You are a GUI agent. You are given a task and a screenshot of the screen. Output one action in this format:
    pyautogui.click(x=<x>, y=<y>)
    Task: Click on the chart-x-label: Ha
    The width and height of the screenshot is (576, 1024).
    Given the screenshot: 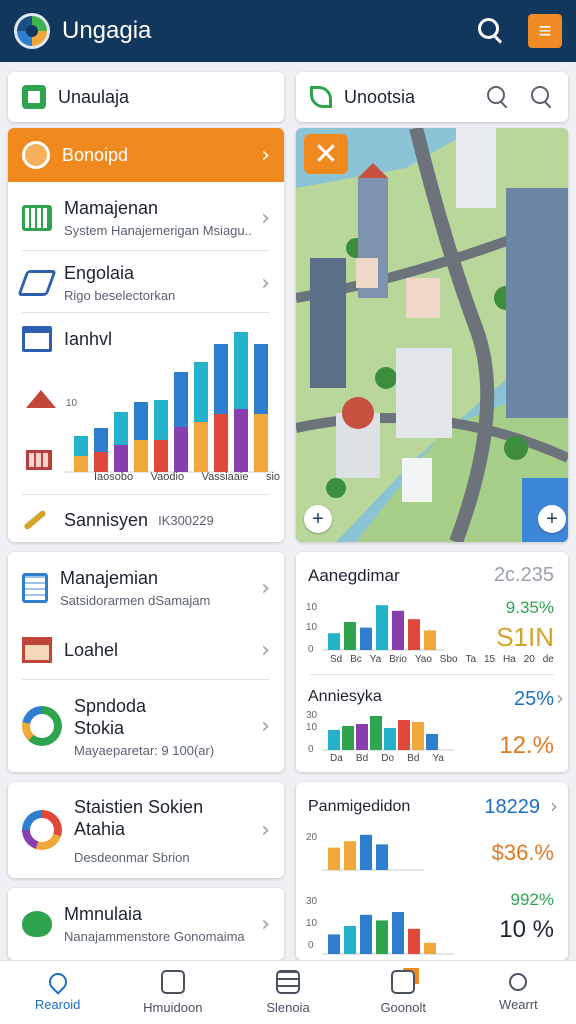 What is the action you would take?
    pyautogui.click(x=509, y=659)
    